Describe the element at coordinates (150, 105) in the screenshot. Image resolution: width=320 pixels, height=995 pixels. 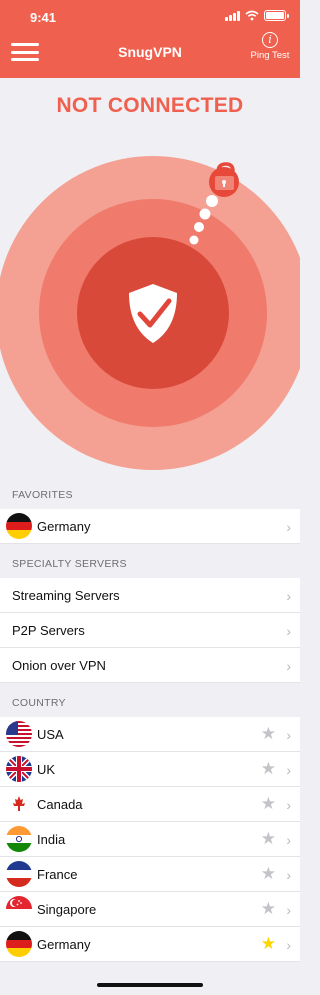
I see `connection-status: NOT CONNECTED` at that location.